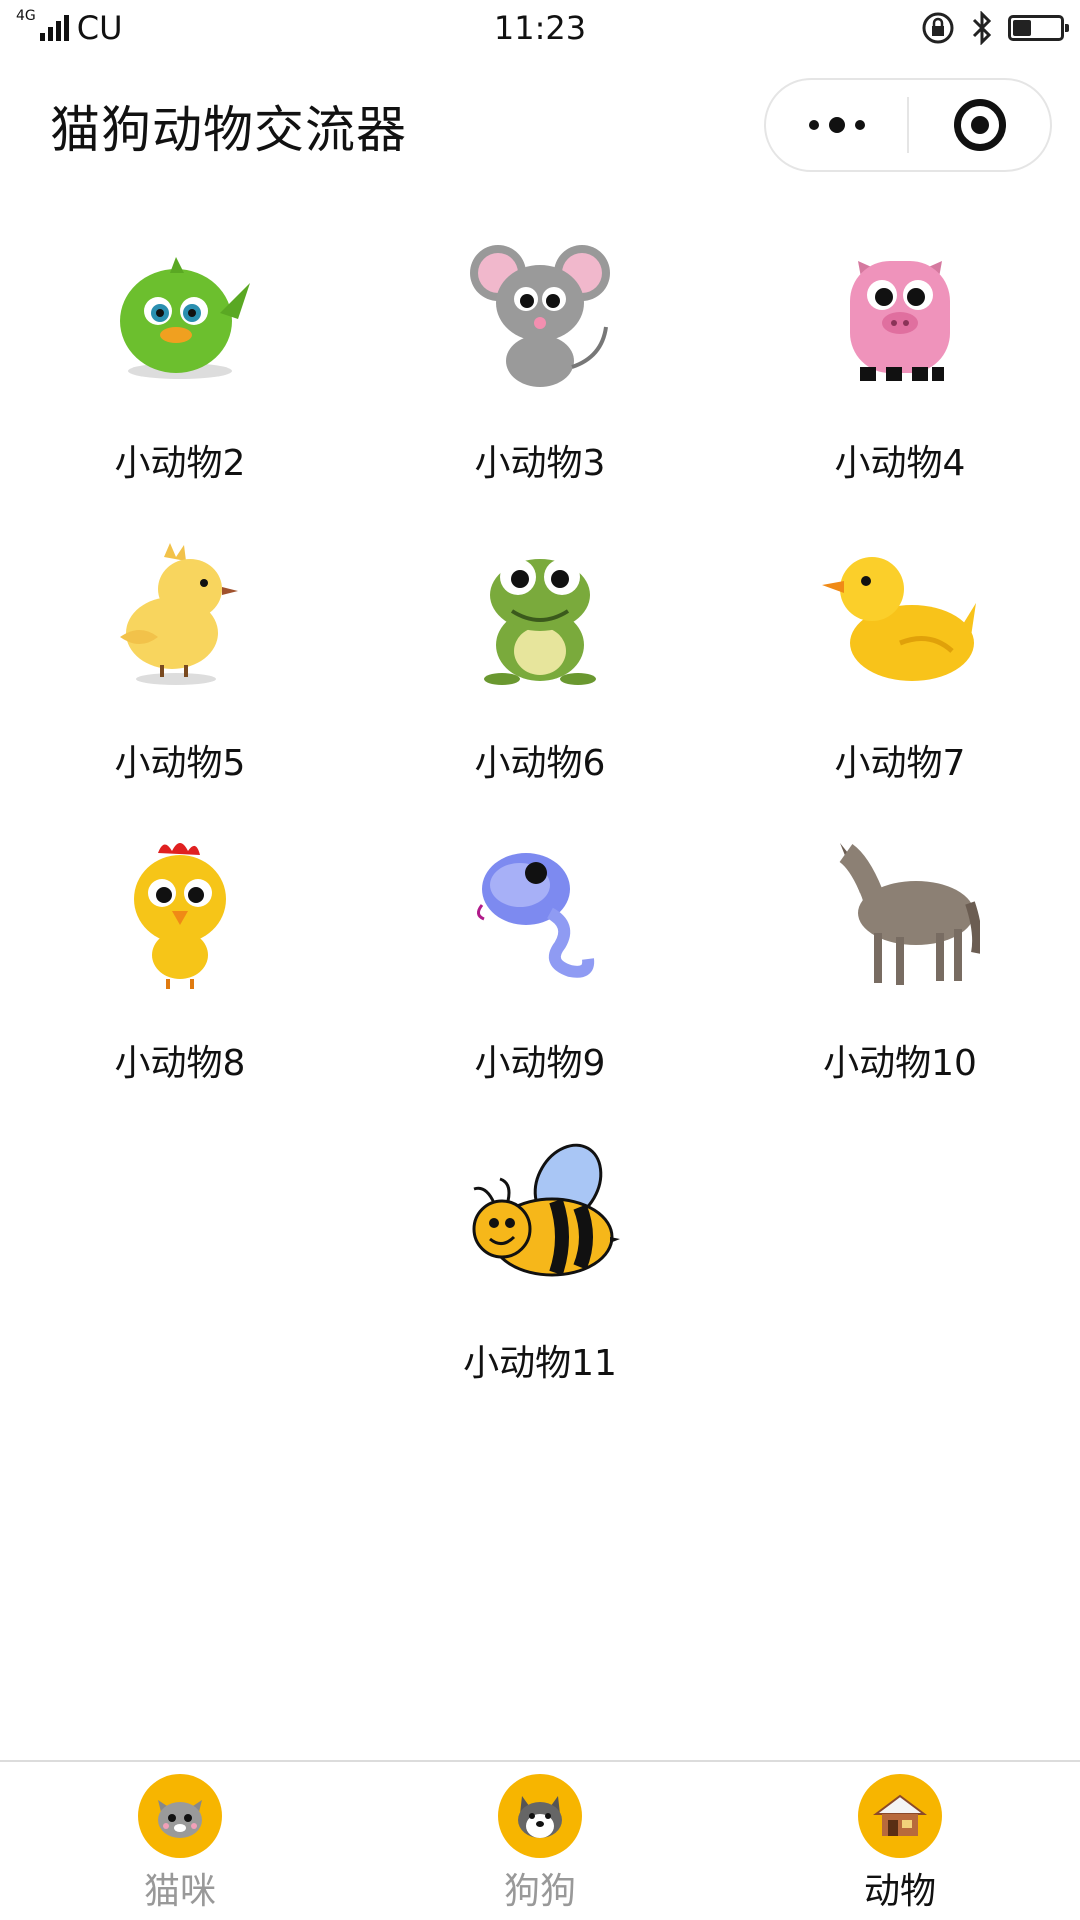 Image resolution: width=1080 pixels, height=1920 pixels. What do you see at coordinates (228, 130) in the screenshot?
I see `page-title: 猫狗动物交流器` at bounding box center [228, 130].